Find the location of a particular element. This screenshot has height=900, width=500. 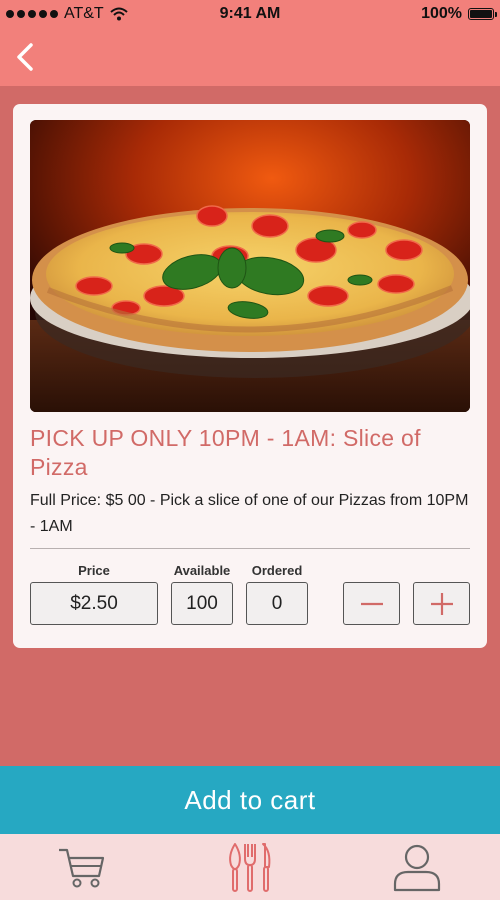

minus-icon is located at coordinates (371, 603).